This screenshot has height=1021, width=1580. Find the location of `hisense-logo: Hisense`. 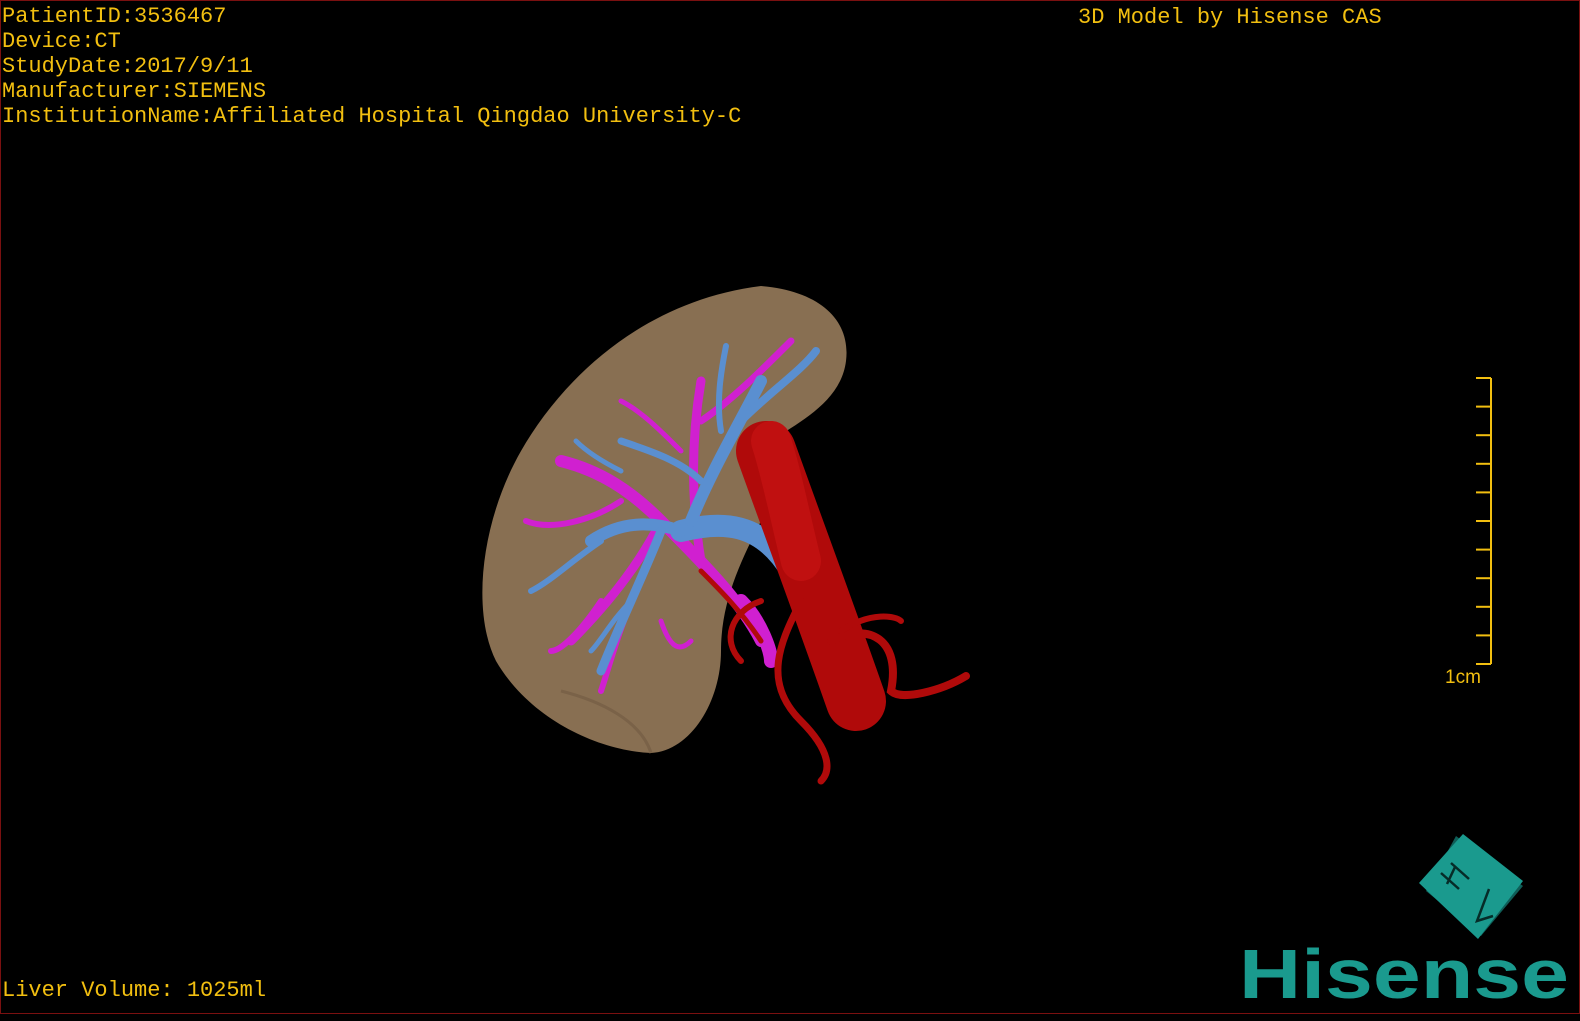

hisense-logo: Hisense is located at coordinates (1404, 923).